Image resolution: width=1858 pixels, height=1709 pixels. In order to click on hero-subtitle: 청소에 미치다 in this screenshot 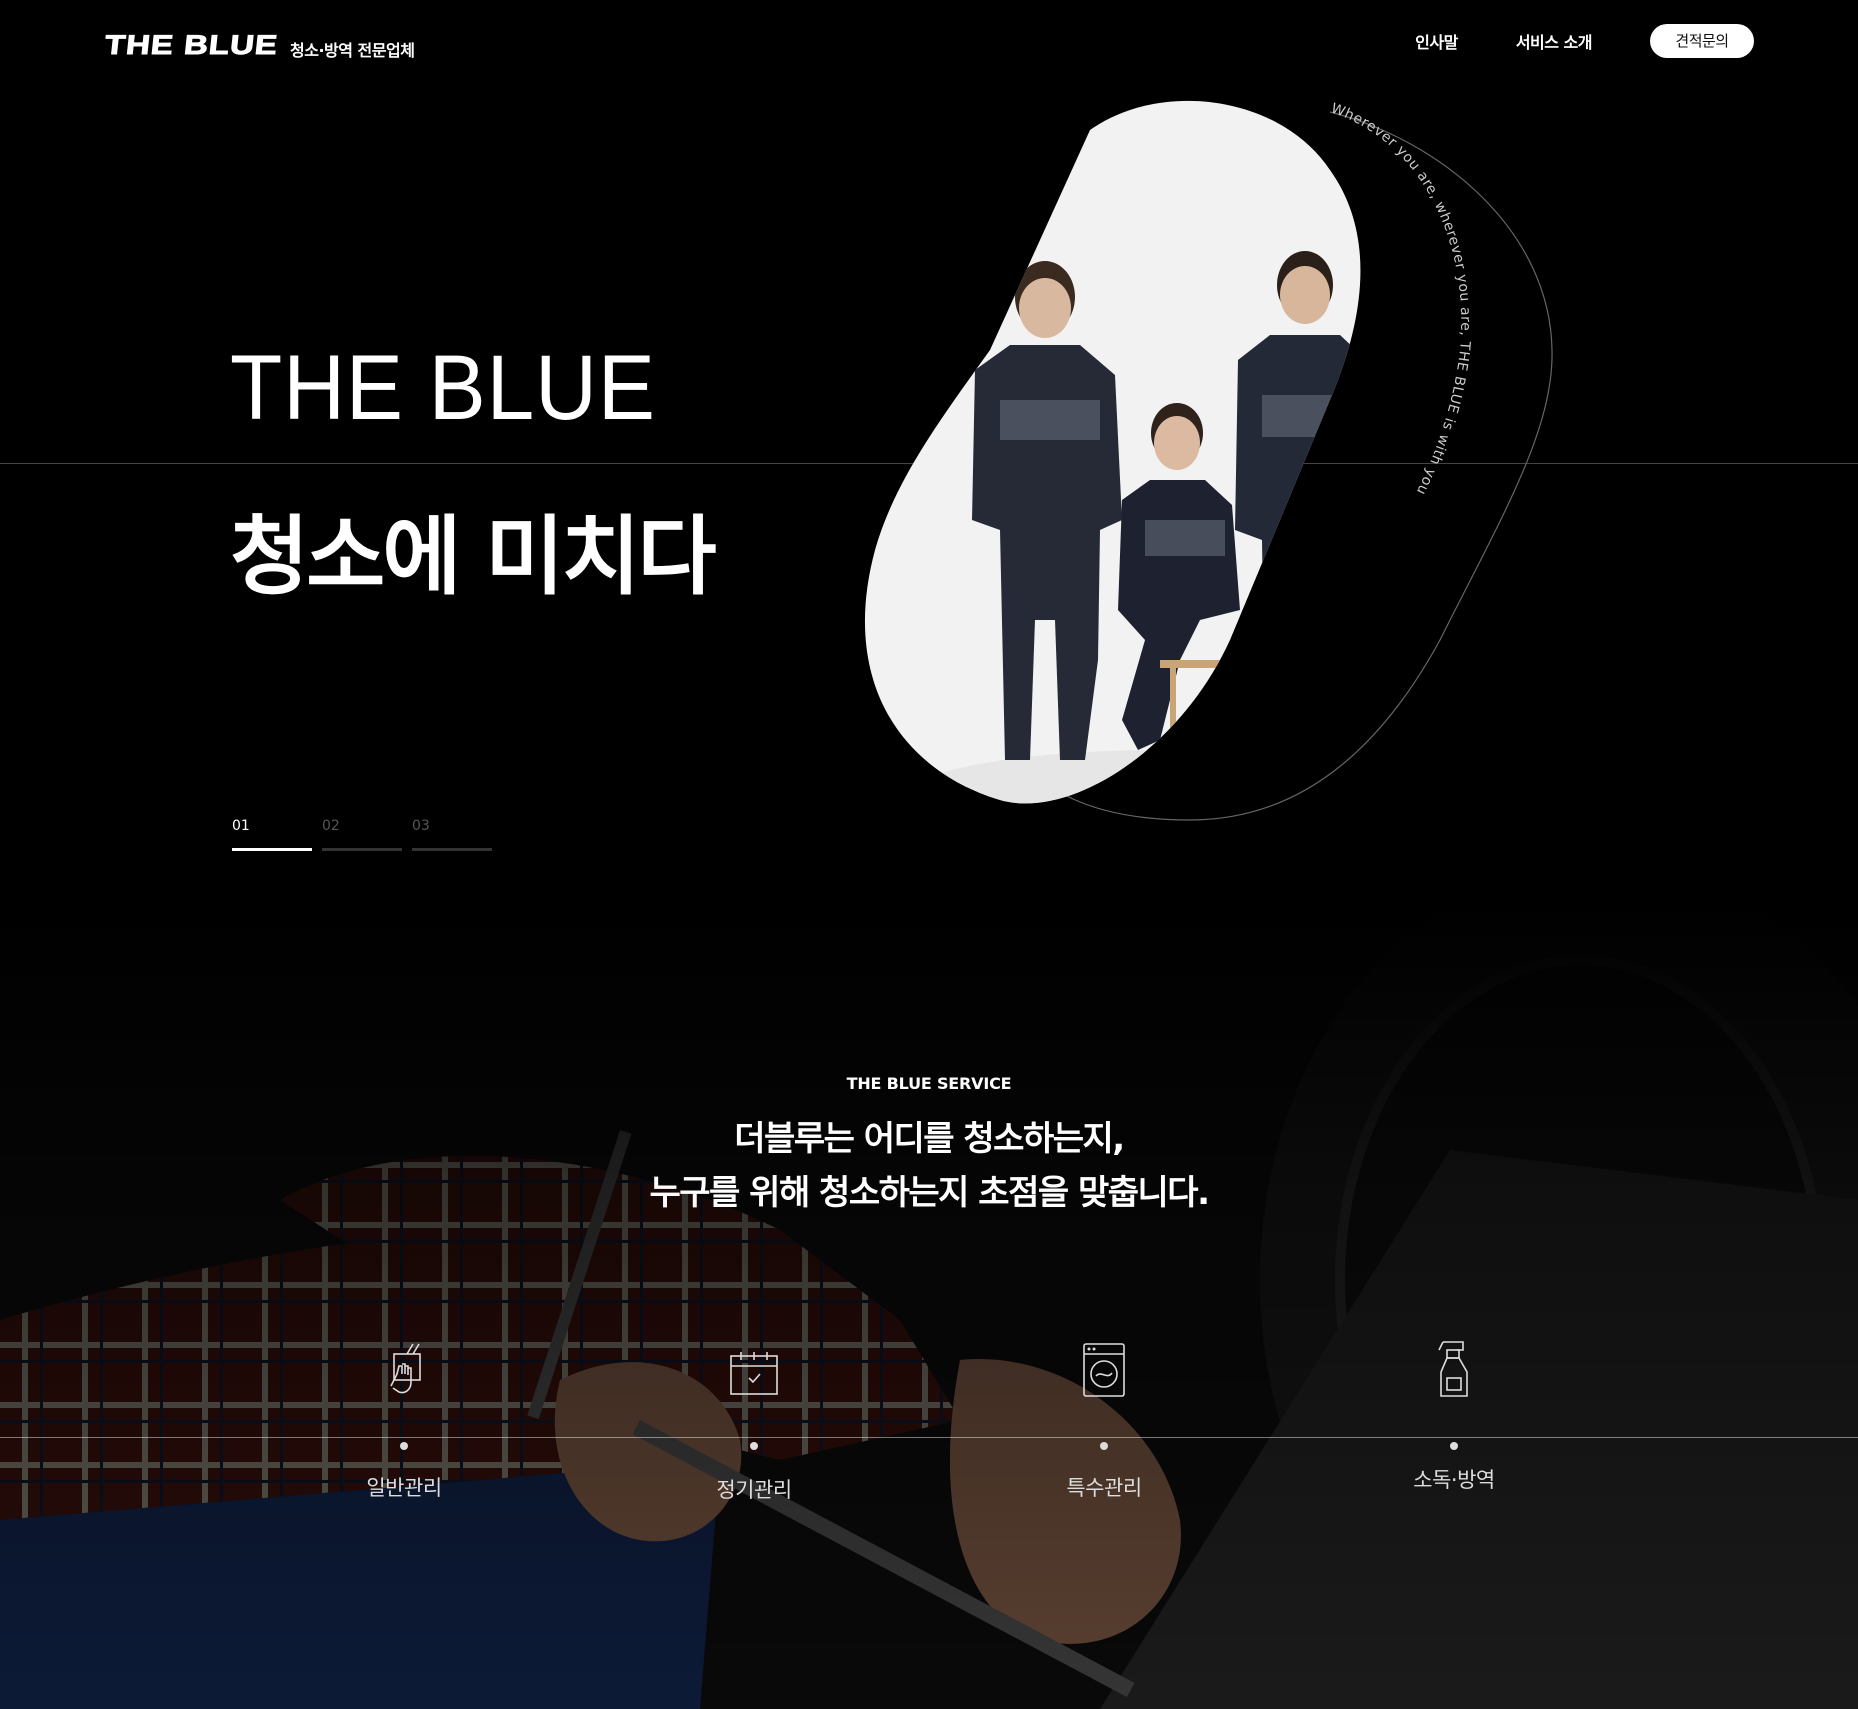, I will do `click(473, 557)`.